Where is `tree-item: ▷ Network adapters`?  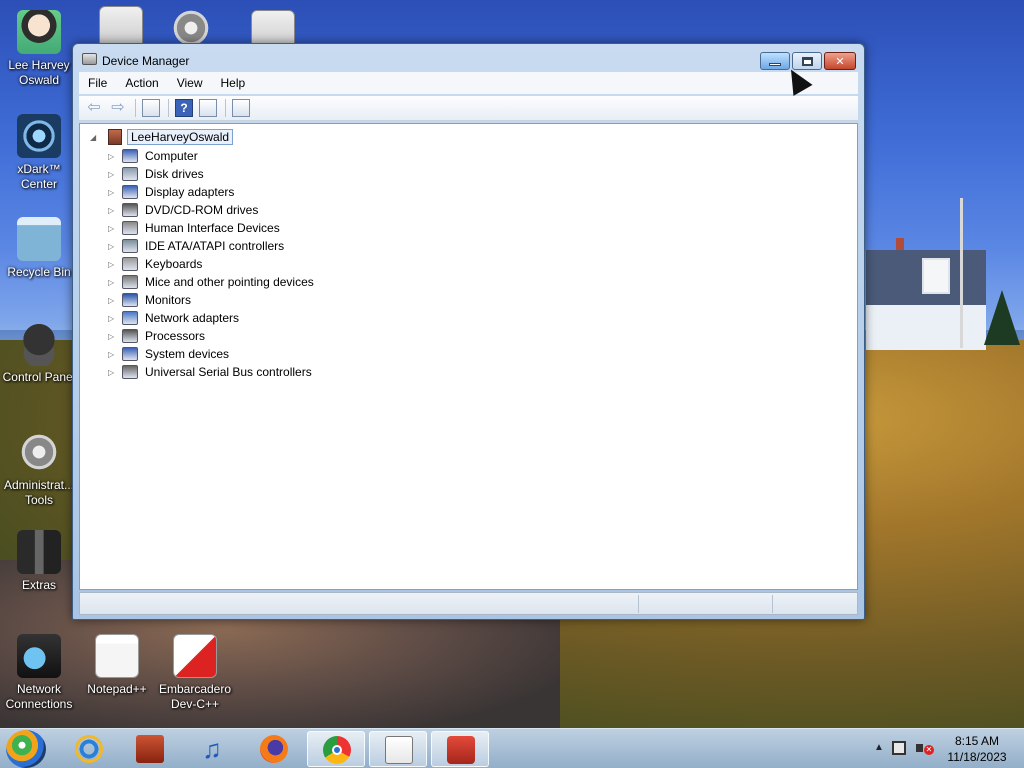 tree-item: ▷ Network adapters is located at coordinates (173, 318).